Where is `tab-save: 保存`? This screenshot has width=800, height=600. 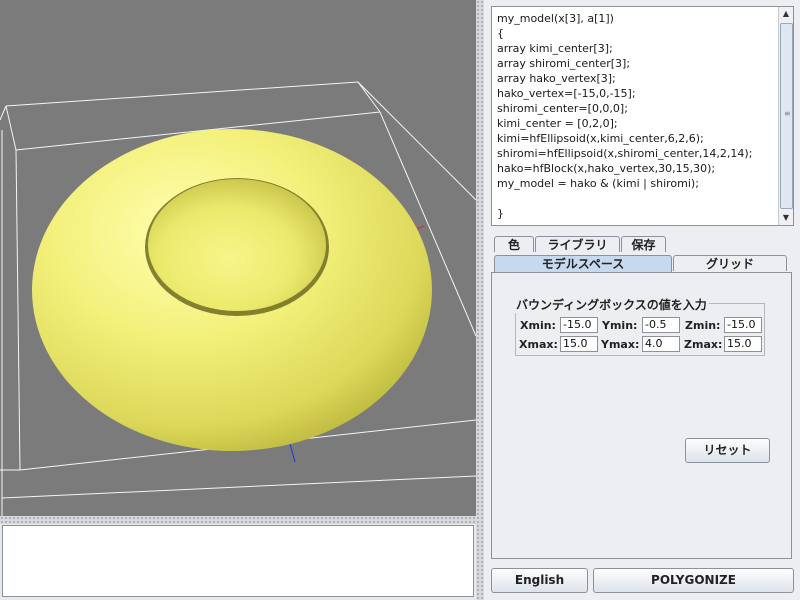
tab-save: 保存 is located at coordinates (643, 244).